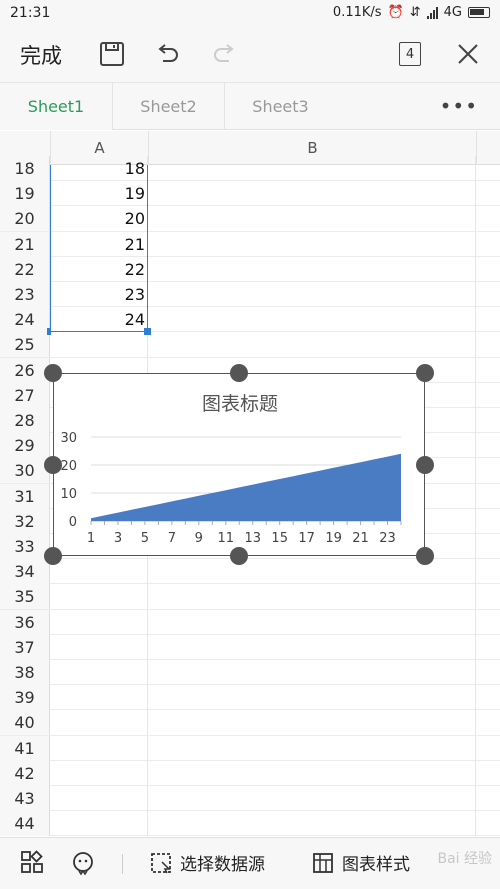  I want to click on row-number: 37, so click(25, 647).